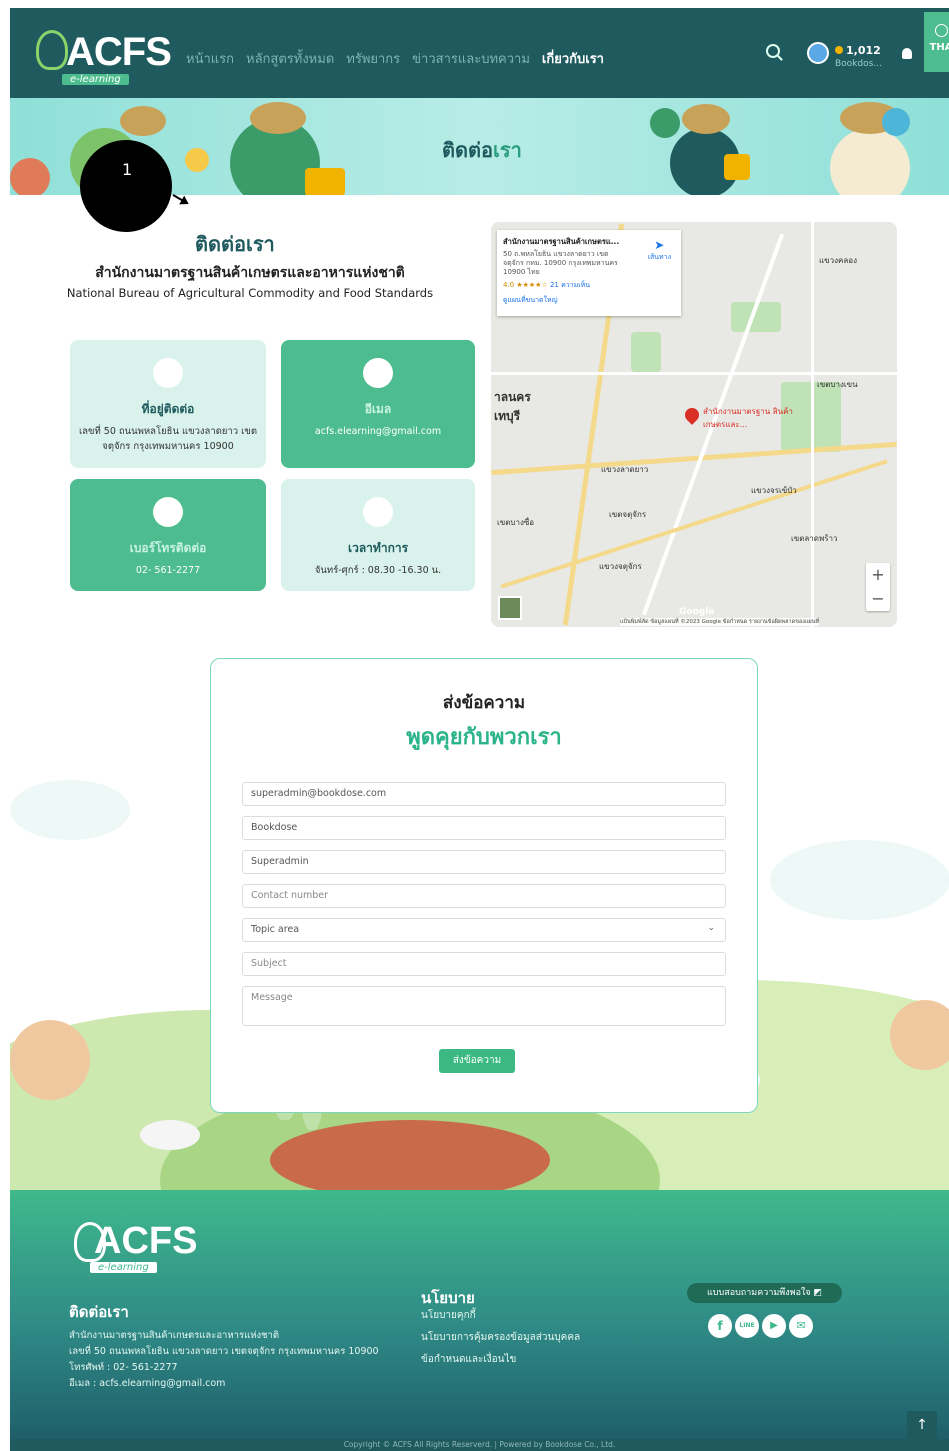 This screenshot has width=949, height=1451. Describe the element at coordinates (482, 150) in the screenshot. I see `page-title: ติดต่อเรา` at that location.